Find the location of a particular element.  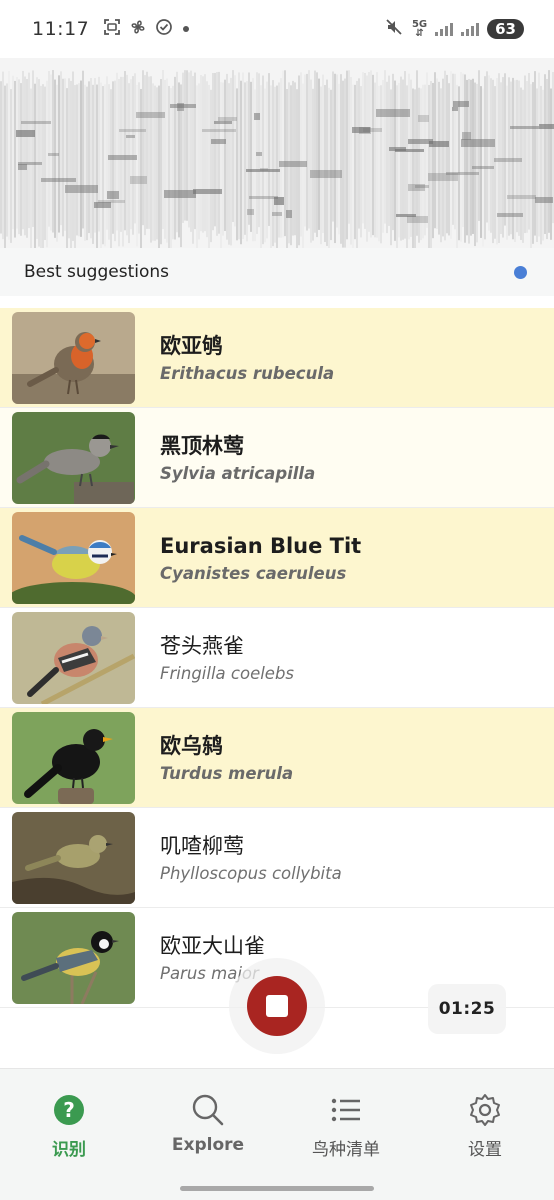

species-row: Eurasian Blue Tit Cyanistes caeruleus is located at coordinates (277, 558).